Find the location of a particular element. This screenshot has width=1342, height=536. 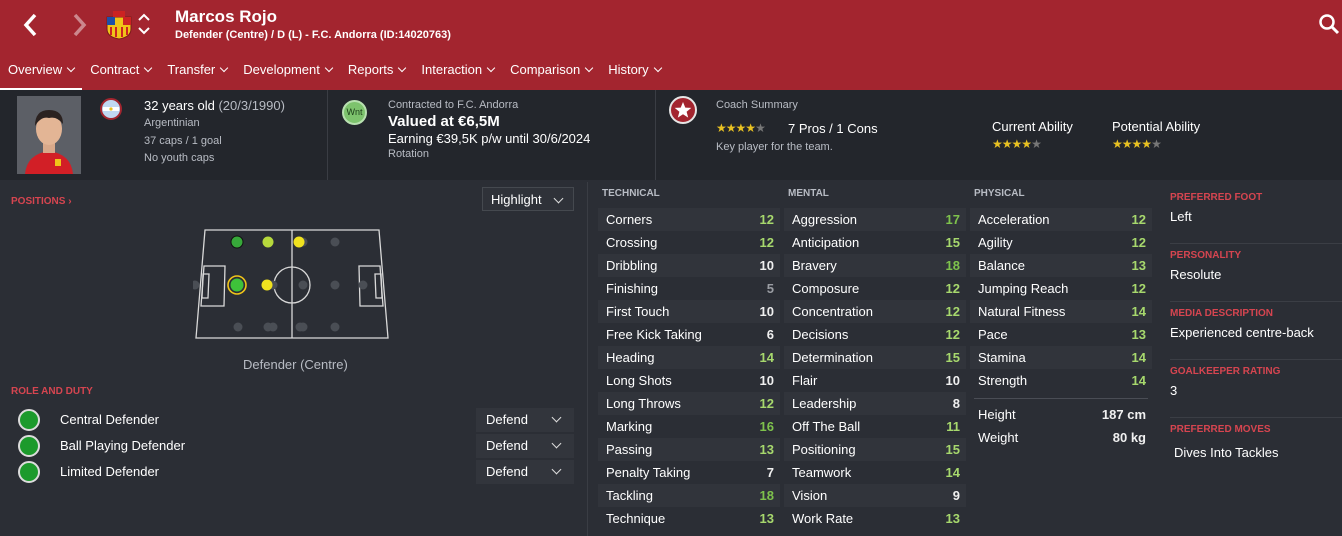

attribute-row: Leadership 8 is located at coordinates (875, 403).